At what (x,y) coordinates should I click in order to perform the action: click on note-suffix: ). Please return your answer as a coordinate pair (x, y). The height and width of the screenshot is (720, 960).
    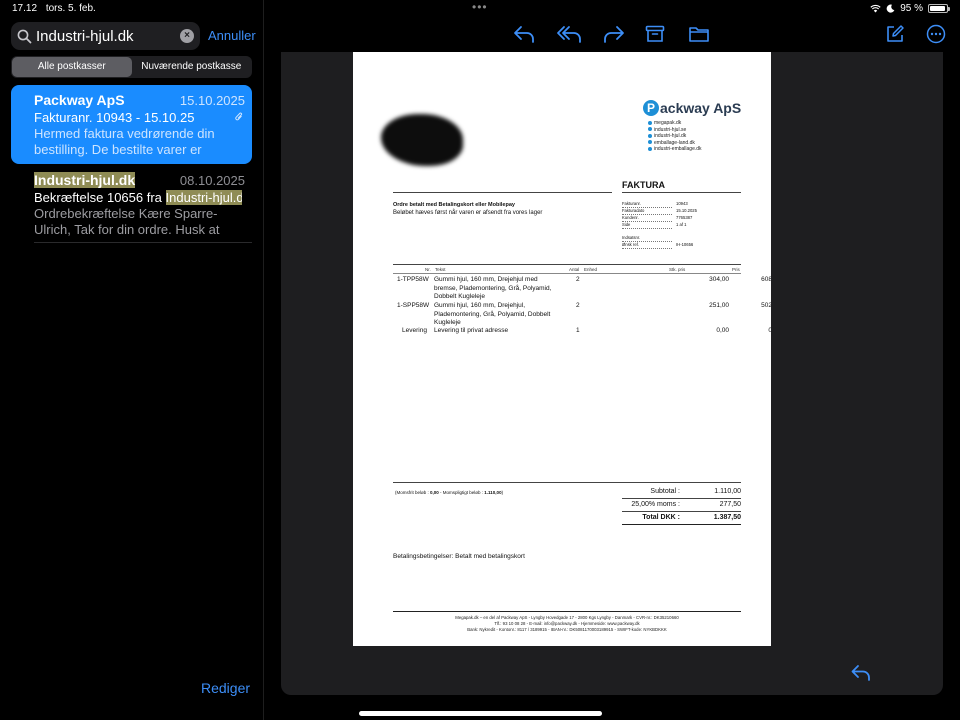
    Looking at the image, I should click on (502, 492).